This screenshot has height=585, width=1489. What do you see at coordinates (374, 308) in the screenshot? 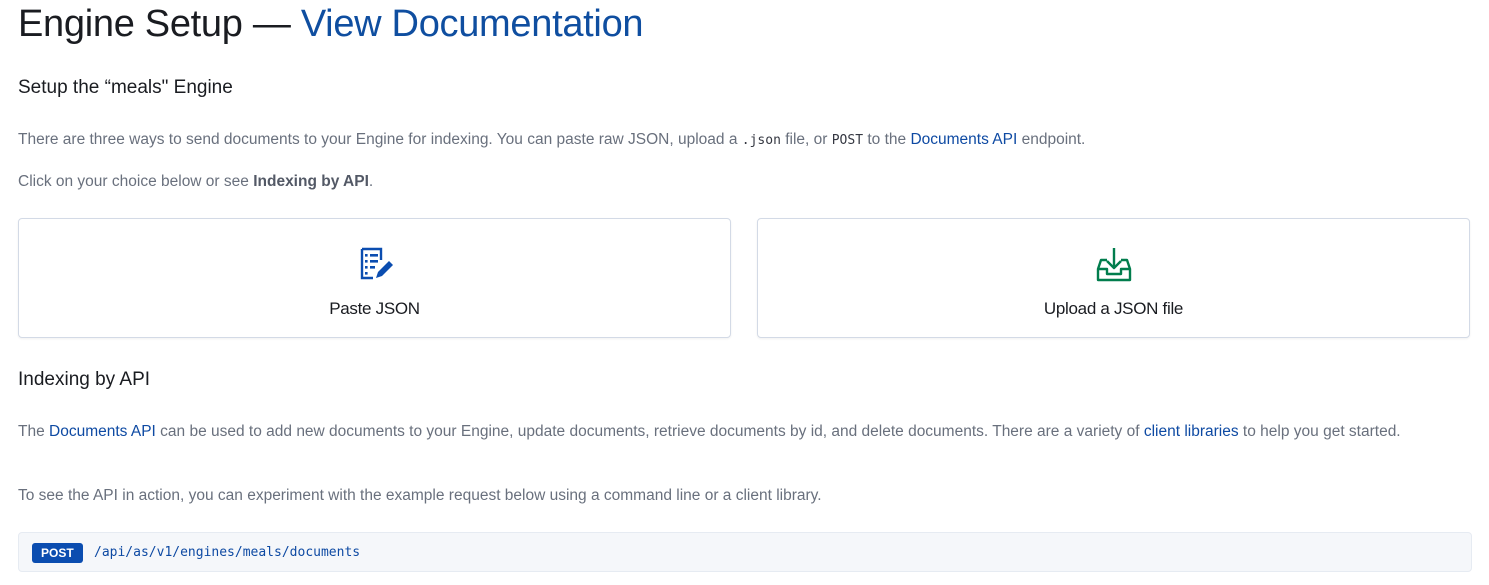
I see `paste-json-label: Paste JSON` at bounding box center [374, 308].